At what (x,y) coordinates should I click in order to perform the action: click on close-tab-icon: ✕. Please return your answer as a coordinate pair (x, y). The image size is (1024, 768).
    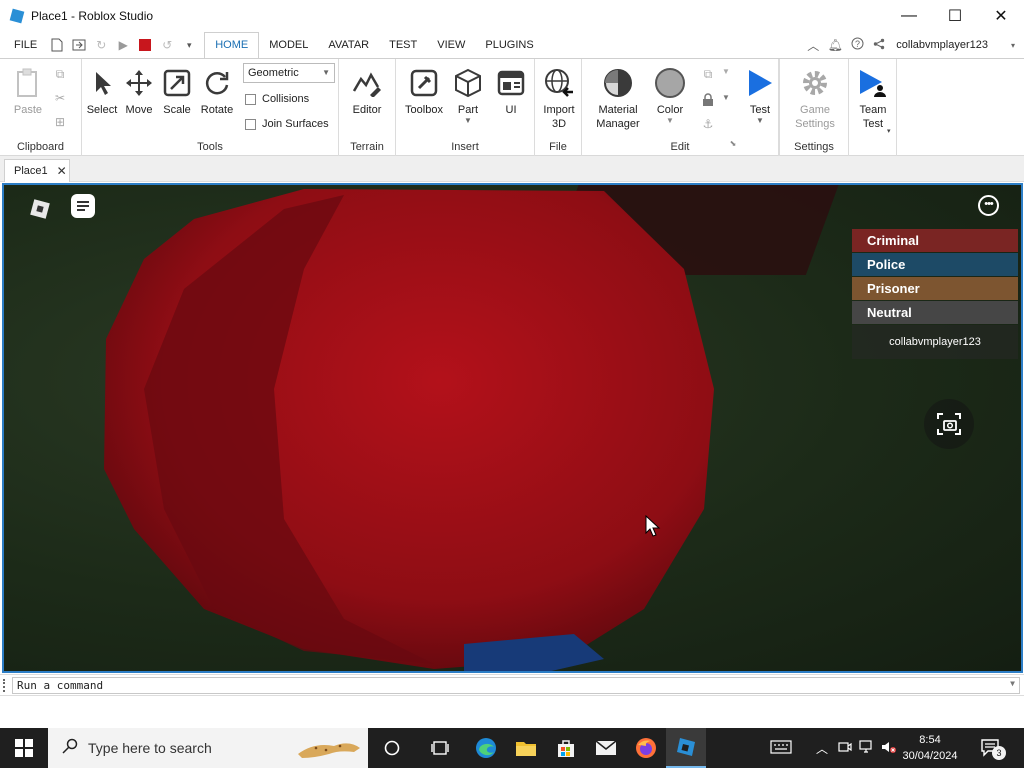
    Looking at the image, I should click on (62, 171).